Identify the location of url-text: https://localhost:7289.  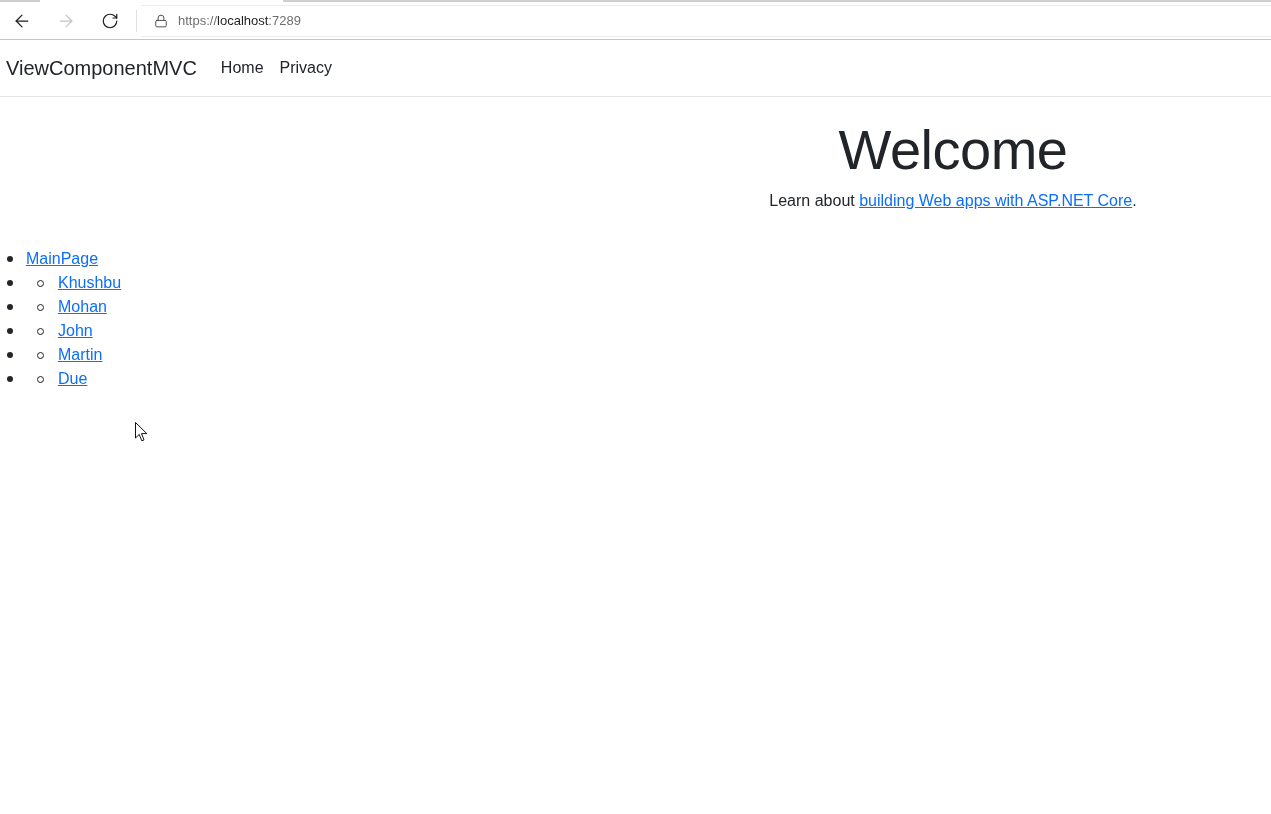
(239, 20).